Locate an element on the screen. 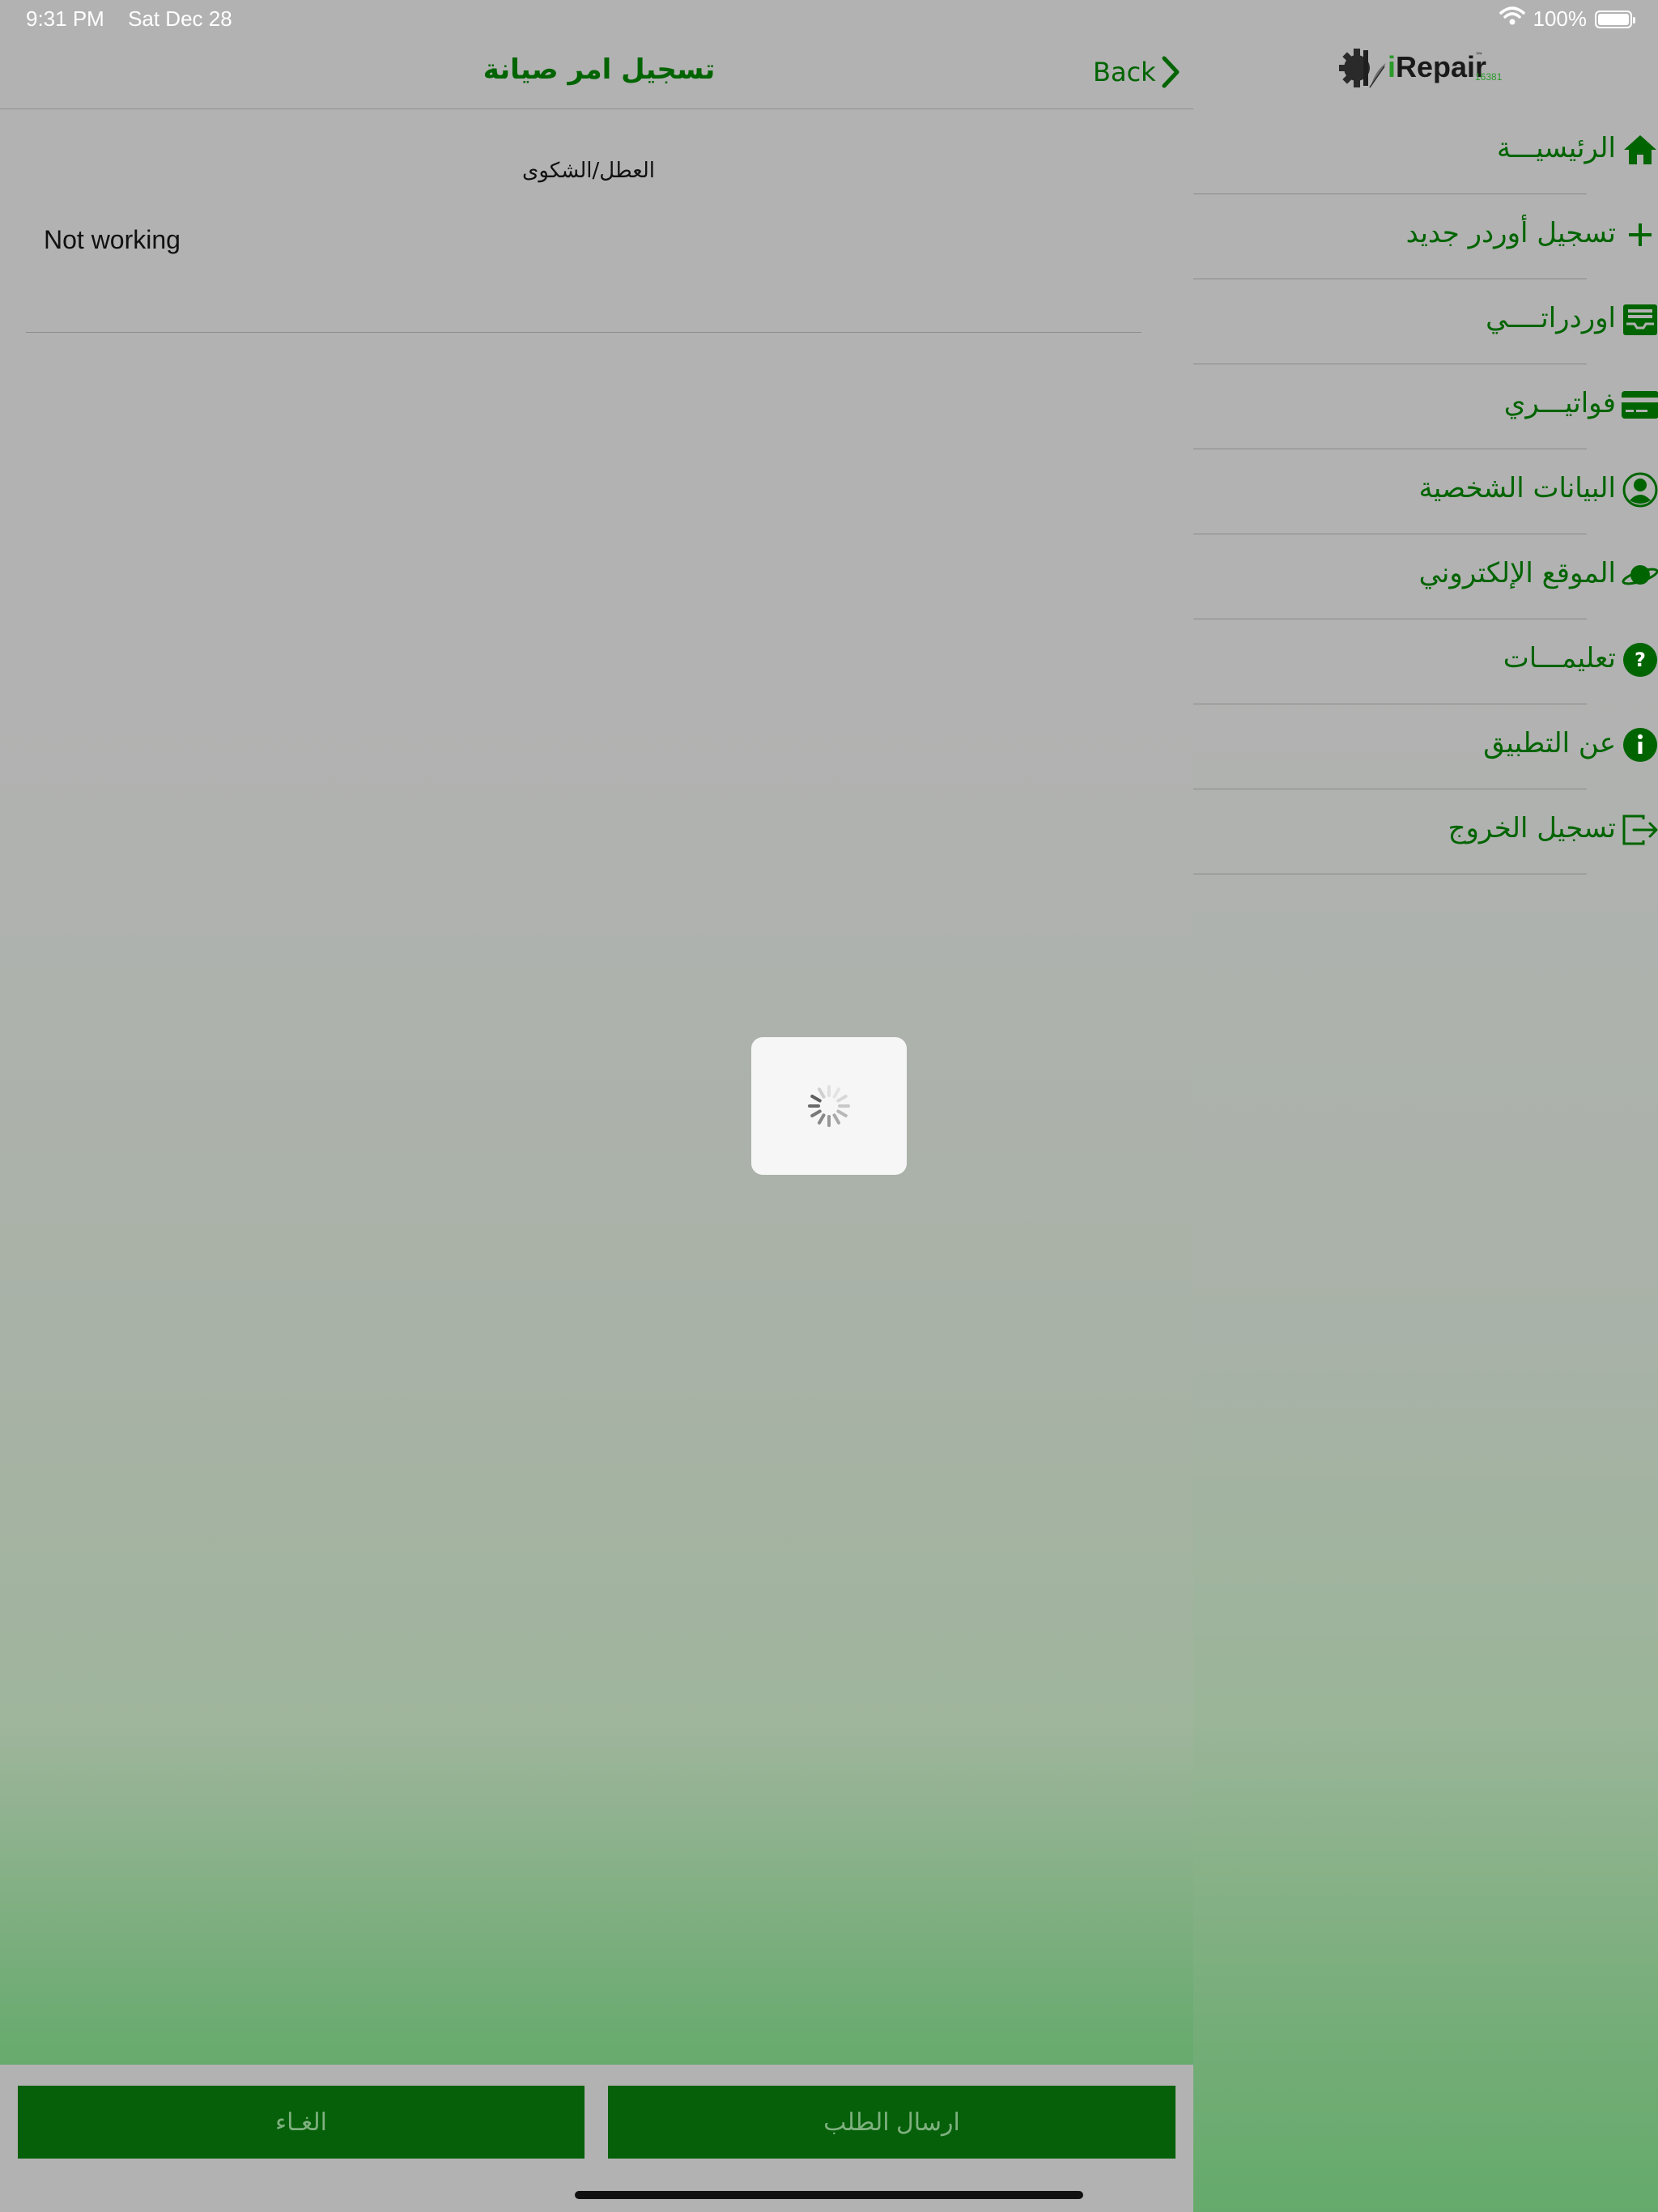 This screenshot has width=1658, height=2212. menu-item-label: الرئيسيـــة is located at coordinates (1556, 148).